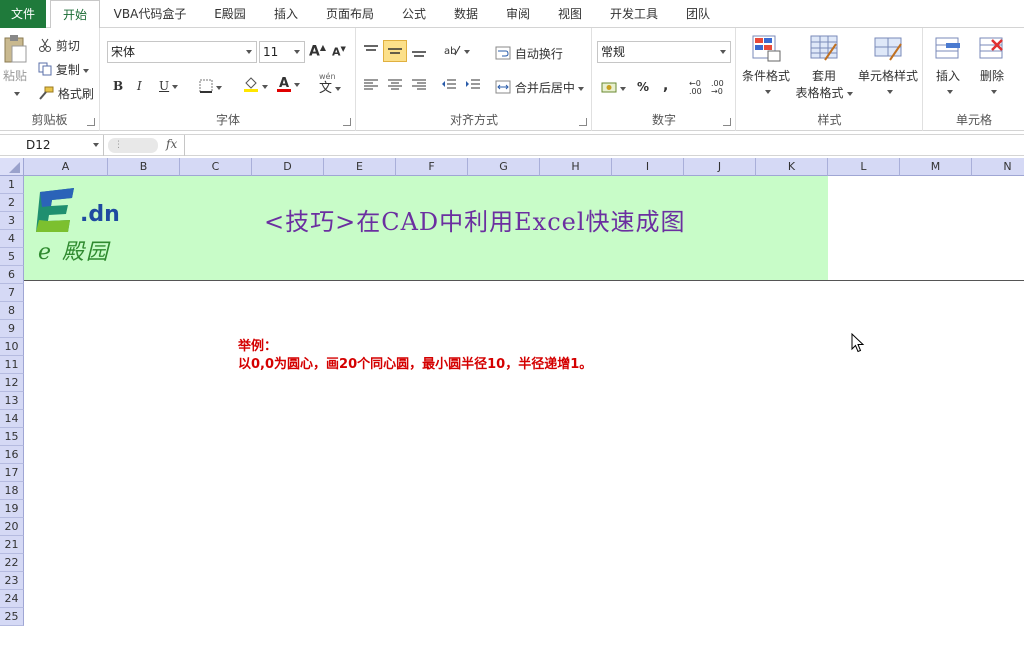  What do you see at coordinates (133, 145) in the screenshot?
I see `formula-bar-buttons: ⋮` at bounding box center [133, 145].